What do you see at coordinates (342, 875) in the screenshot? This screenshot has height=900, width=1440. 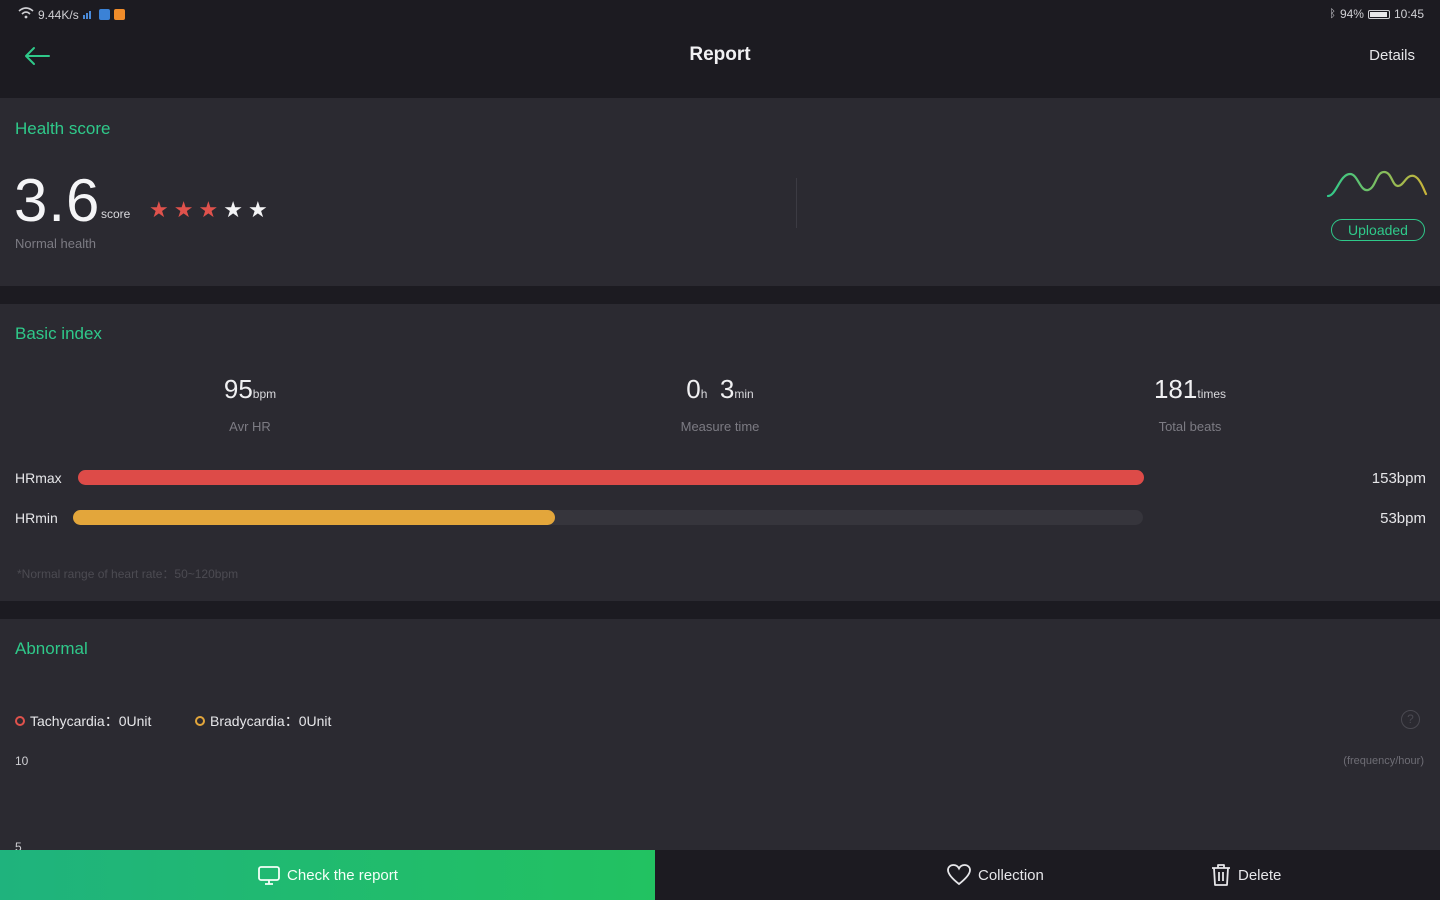 I see `check-report-label: Check the report` at bounding box center [342, 875].